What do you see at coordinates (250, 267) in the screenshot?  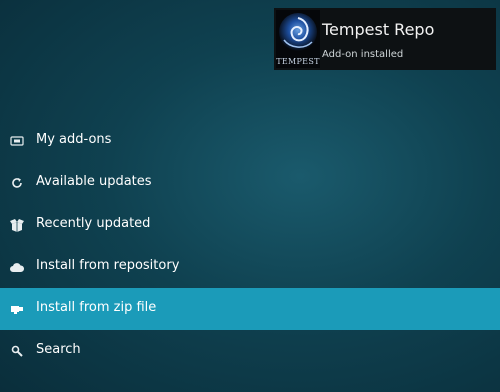 I see `menu-item-install-from-repository: Install from repository` at bounding box center [250, 267].